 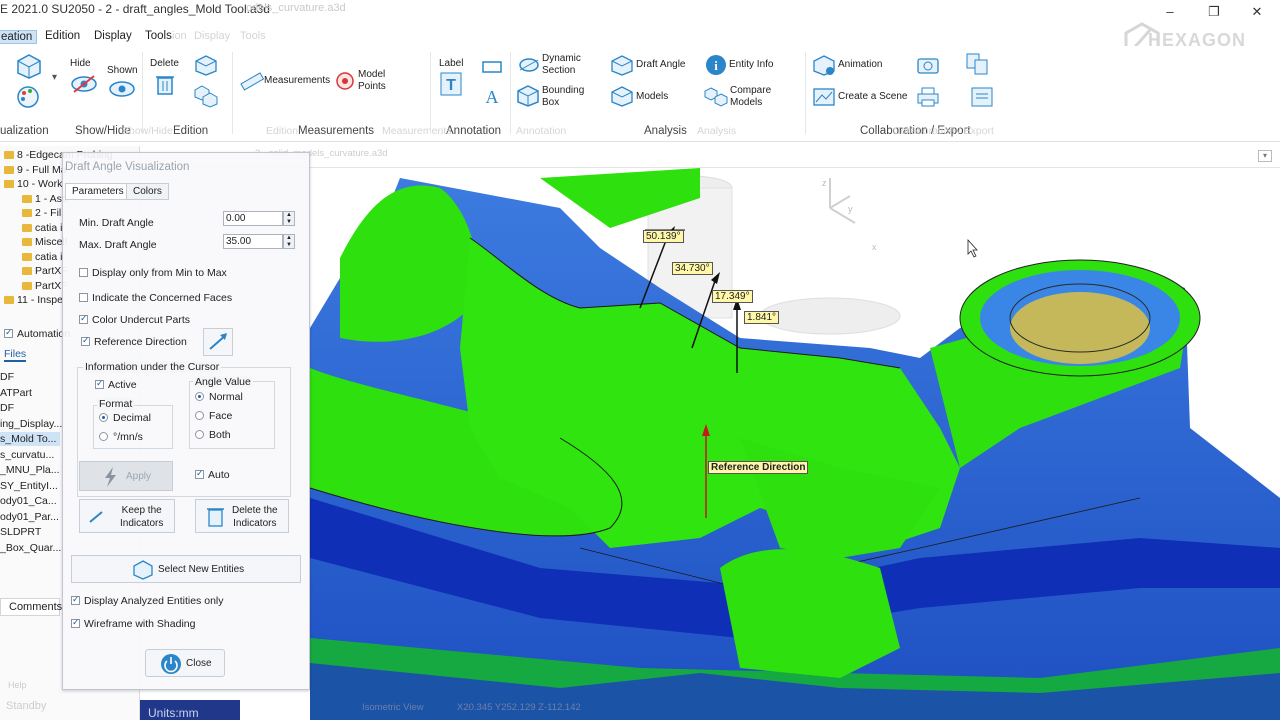 What do you see at coordinates (85, 340) in the screenshot?
I see `reference-direction-checkbox` at bounding box center [85, 340].